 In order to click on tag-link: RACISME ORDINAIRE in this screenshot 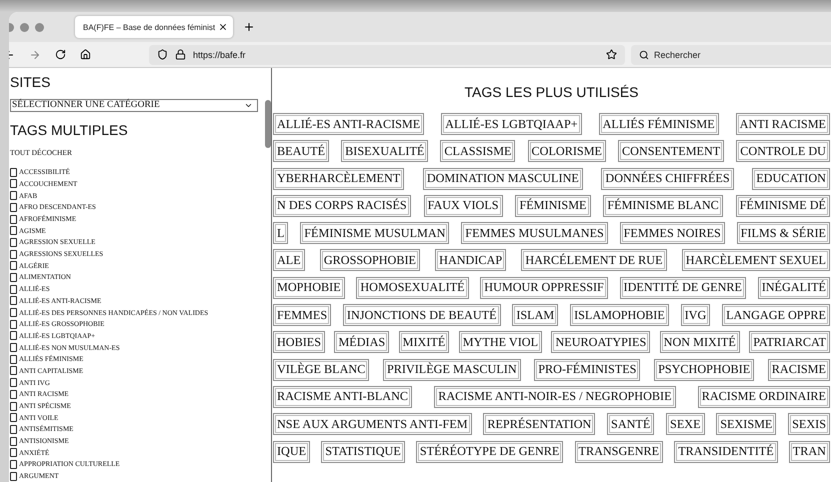, I will do `click(764, 397)`.